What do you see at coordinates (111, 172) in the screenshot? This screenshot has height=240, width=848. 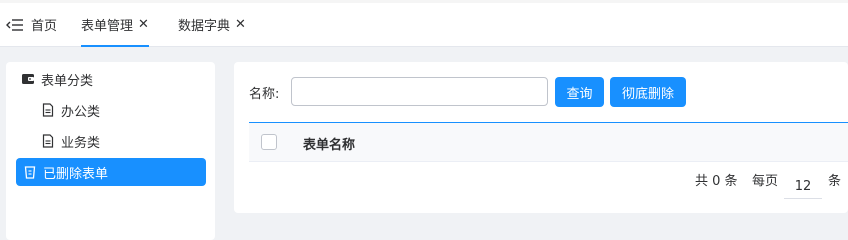 I see `tree-node-deleted-forms: 已删除表单` at bounding box center [111, 172].